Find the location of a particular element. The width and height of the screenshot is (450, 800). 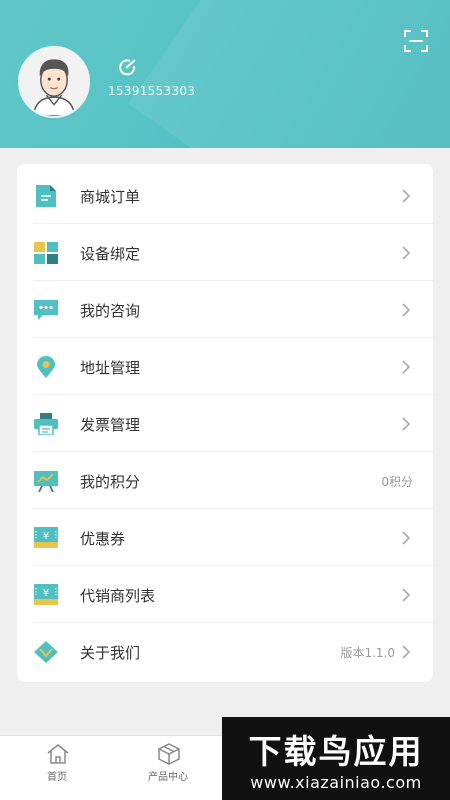

tab-product-center: 产品中心 is located at coordinates (168, 768).